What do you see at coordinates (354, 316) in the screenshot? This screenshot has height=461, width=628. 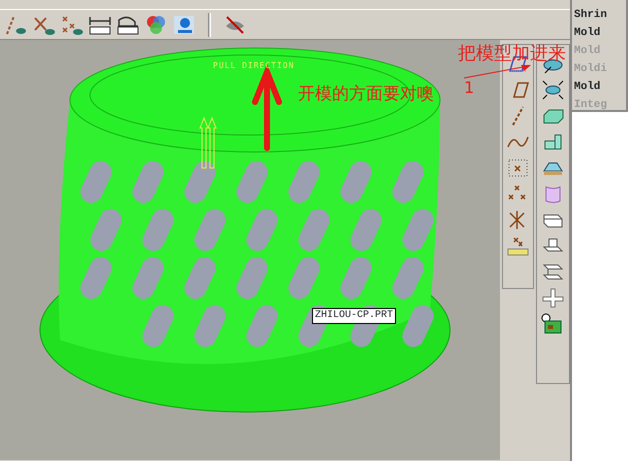 I see `model-name-label: ZHILOU-CP.PRT` at bounding box center [354, 316].